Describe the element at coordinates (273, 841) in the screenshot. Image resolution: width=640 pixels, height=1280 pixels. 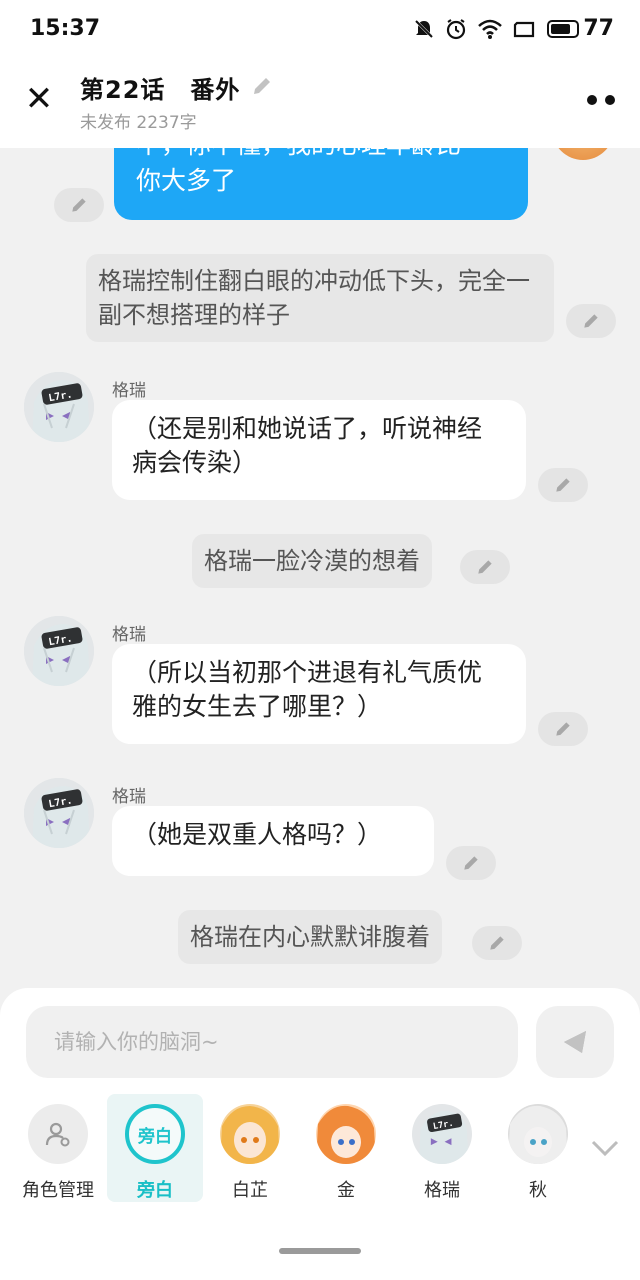
I see `incoming-message: （她是双重人格吗？）` at that location.